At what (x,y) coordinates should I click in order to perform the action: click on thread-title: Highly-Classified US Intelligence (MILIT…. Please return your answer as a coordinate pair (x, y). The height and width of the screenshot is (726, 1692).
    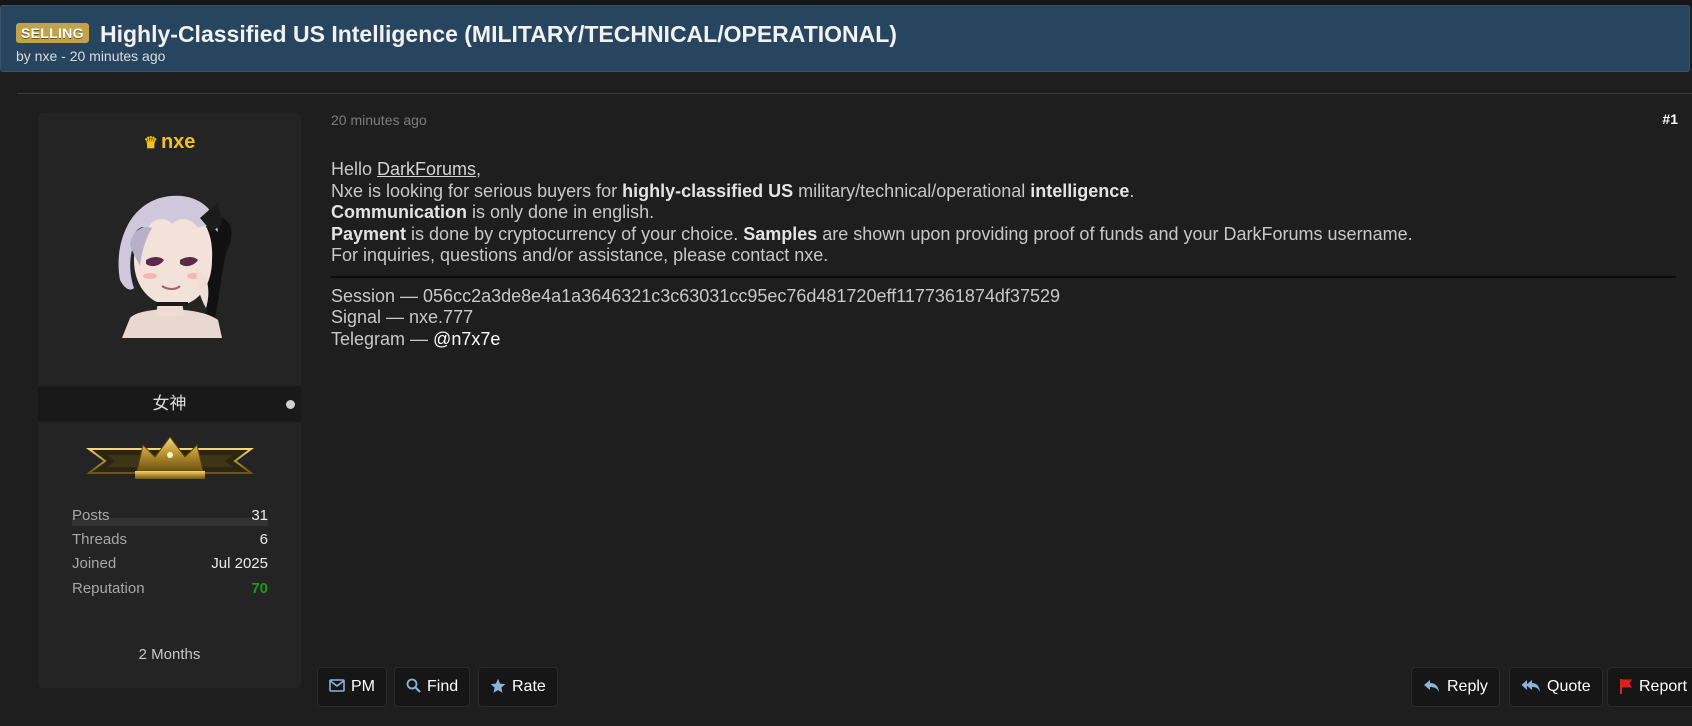
    Looking at the image, I should click on (498, 34).